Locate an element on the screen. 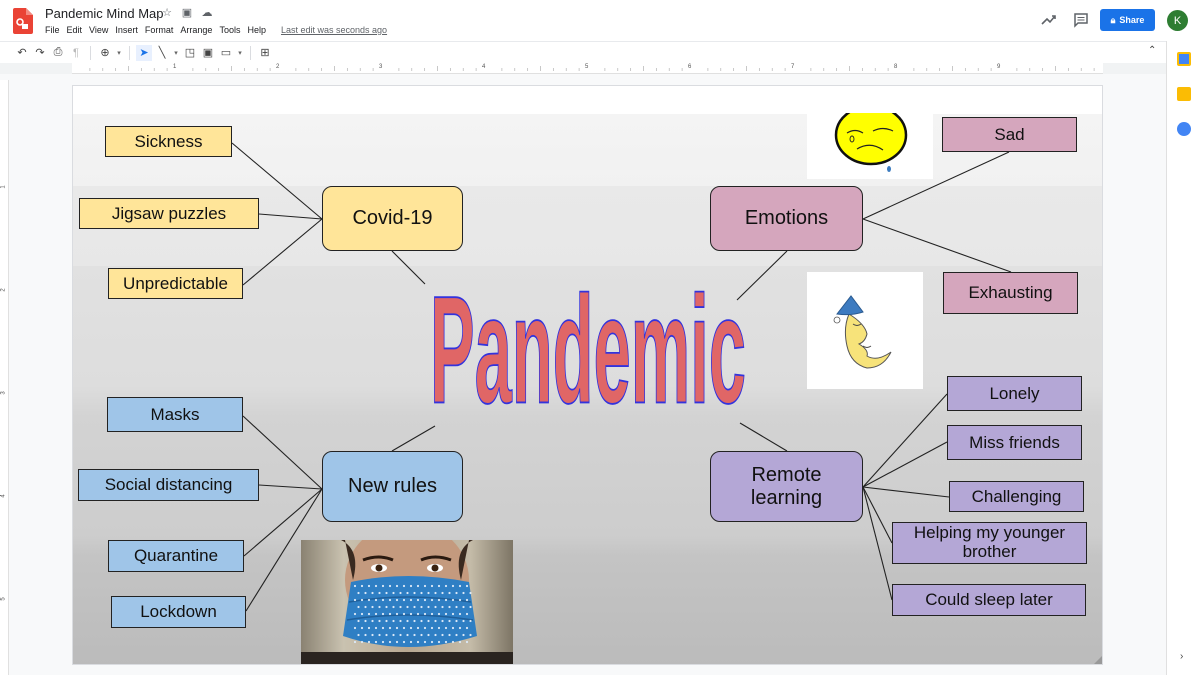 Image resolution: width=1200 pixels, height=675 pixels. image-icon: ▭ is located at coordinates (226, 53).